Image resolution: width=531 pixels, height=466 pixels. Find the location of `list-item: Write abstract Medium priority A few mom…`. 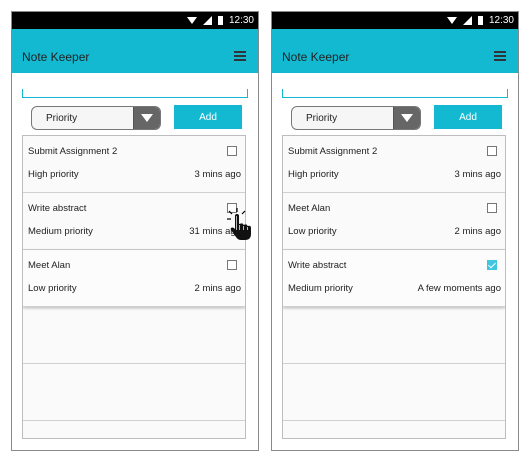

list-item: Write abstract Medium priority A few mom… is located at coordinates (394, 278).